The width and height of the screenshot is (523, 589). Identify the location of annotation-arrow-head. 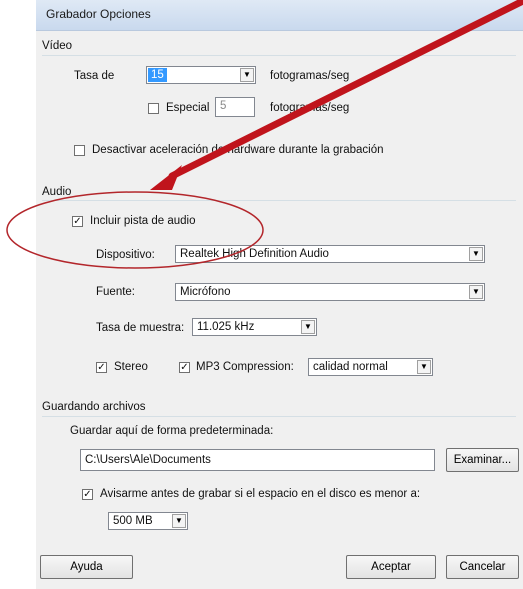
(166, 177).